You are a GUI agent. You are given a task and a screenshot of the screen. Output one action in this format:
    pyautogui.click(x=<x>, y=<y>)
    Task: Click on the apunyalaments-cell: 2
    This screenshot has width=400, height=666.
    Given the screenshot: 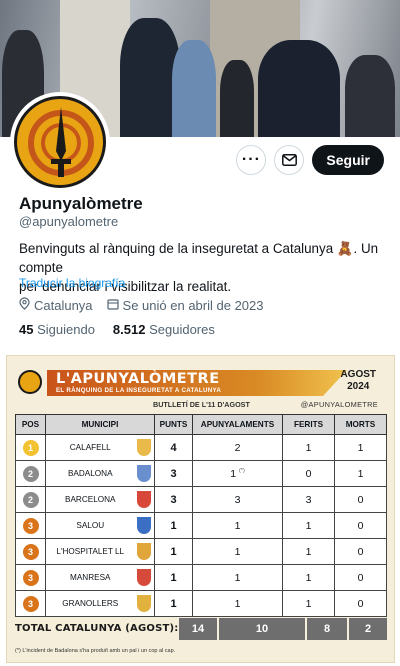 What is the action you would take?
    pyautogui.click(x=237, y=447)
    